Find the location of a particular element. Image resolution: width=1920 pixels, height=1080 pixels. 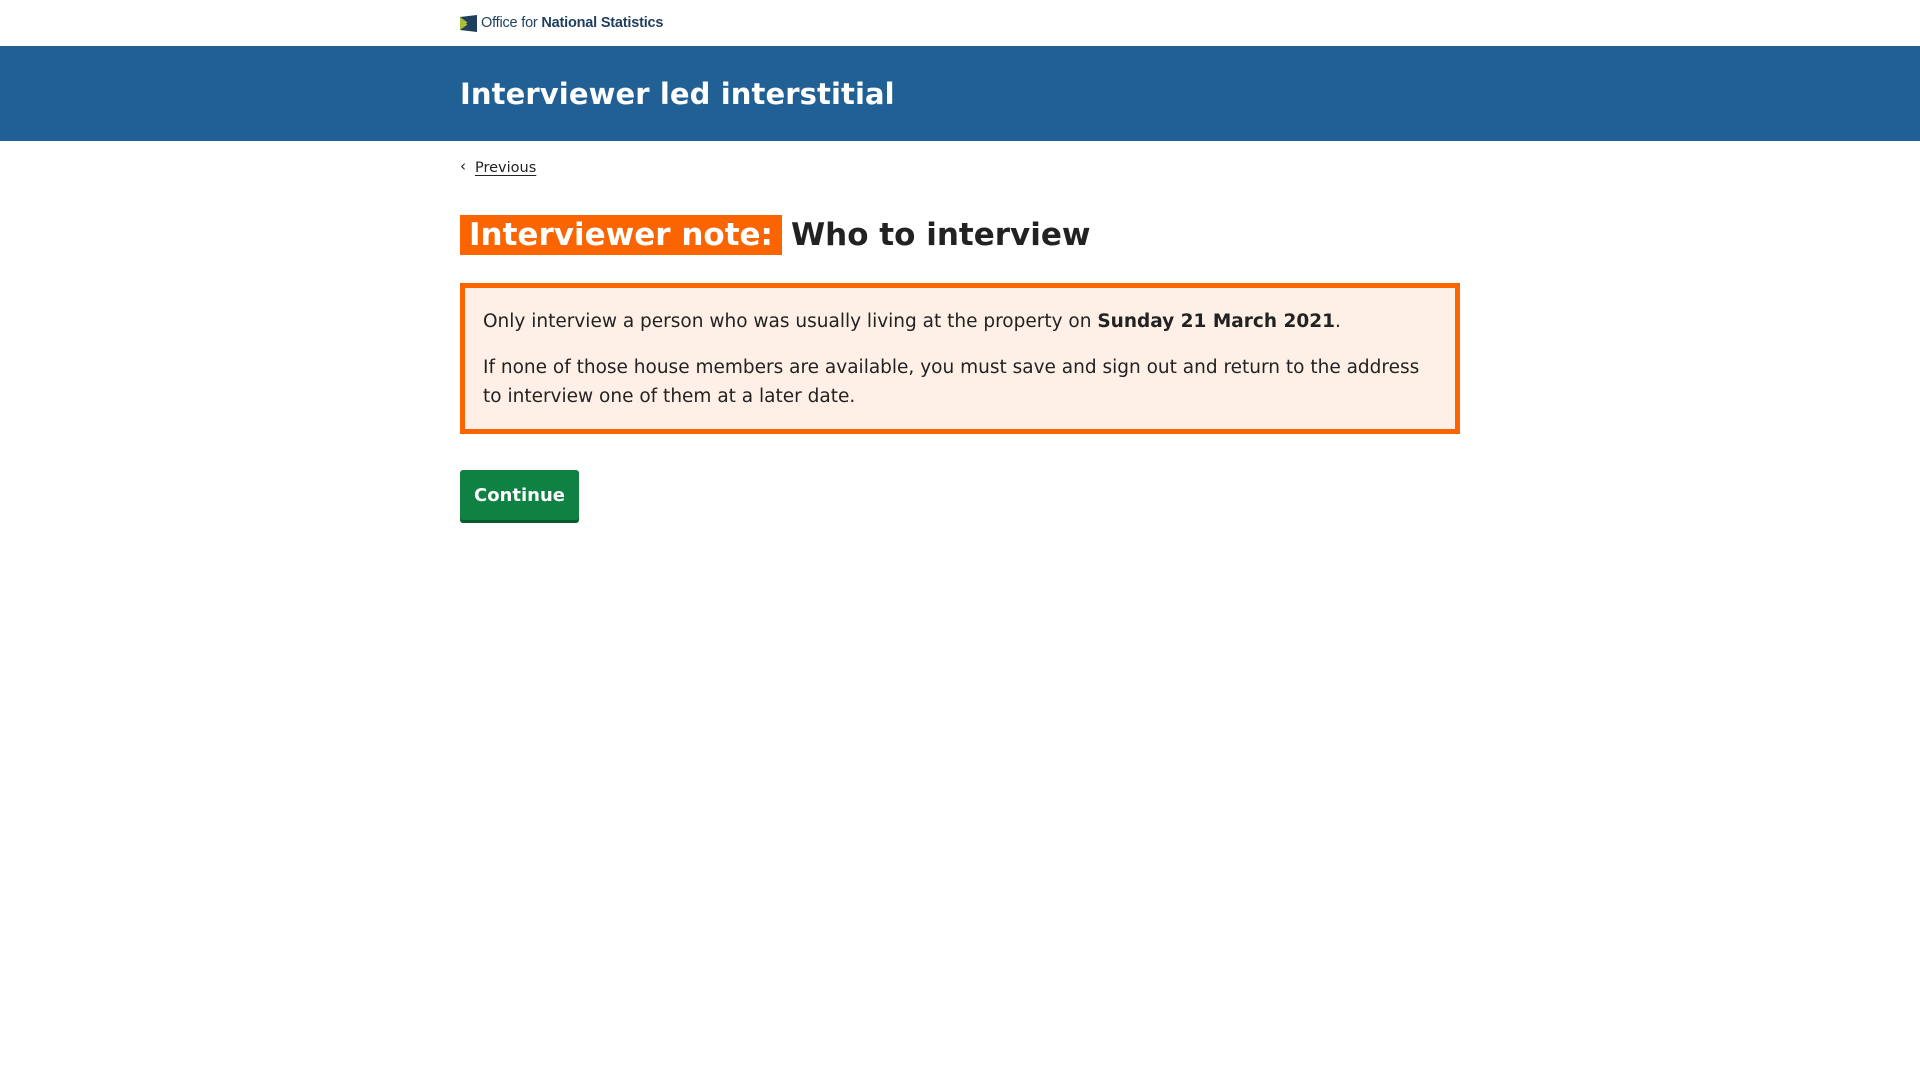

panel-date: Sunday 21 March 2021 is located at coordinates (1216, 321).